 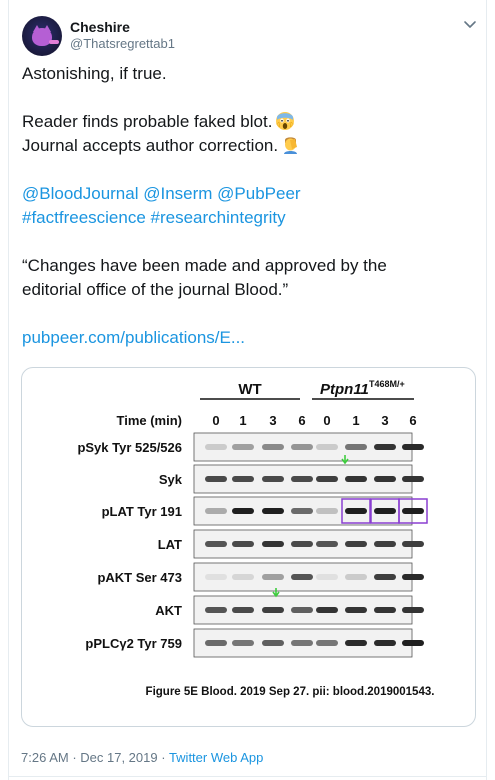 I want to click on blot-row-label: pPLCγ2 Tyr 759, so click(x=133, y=643).